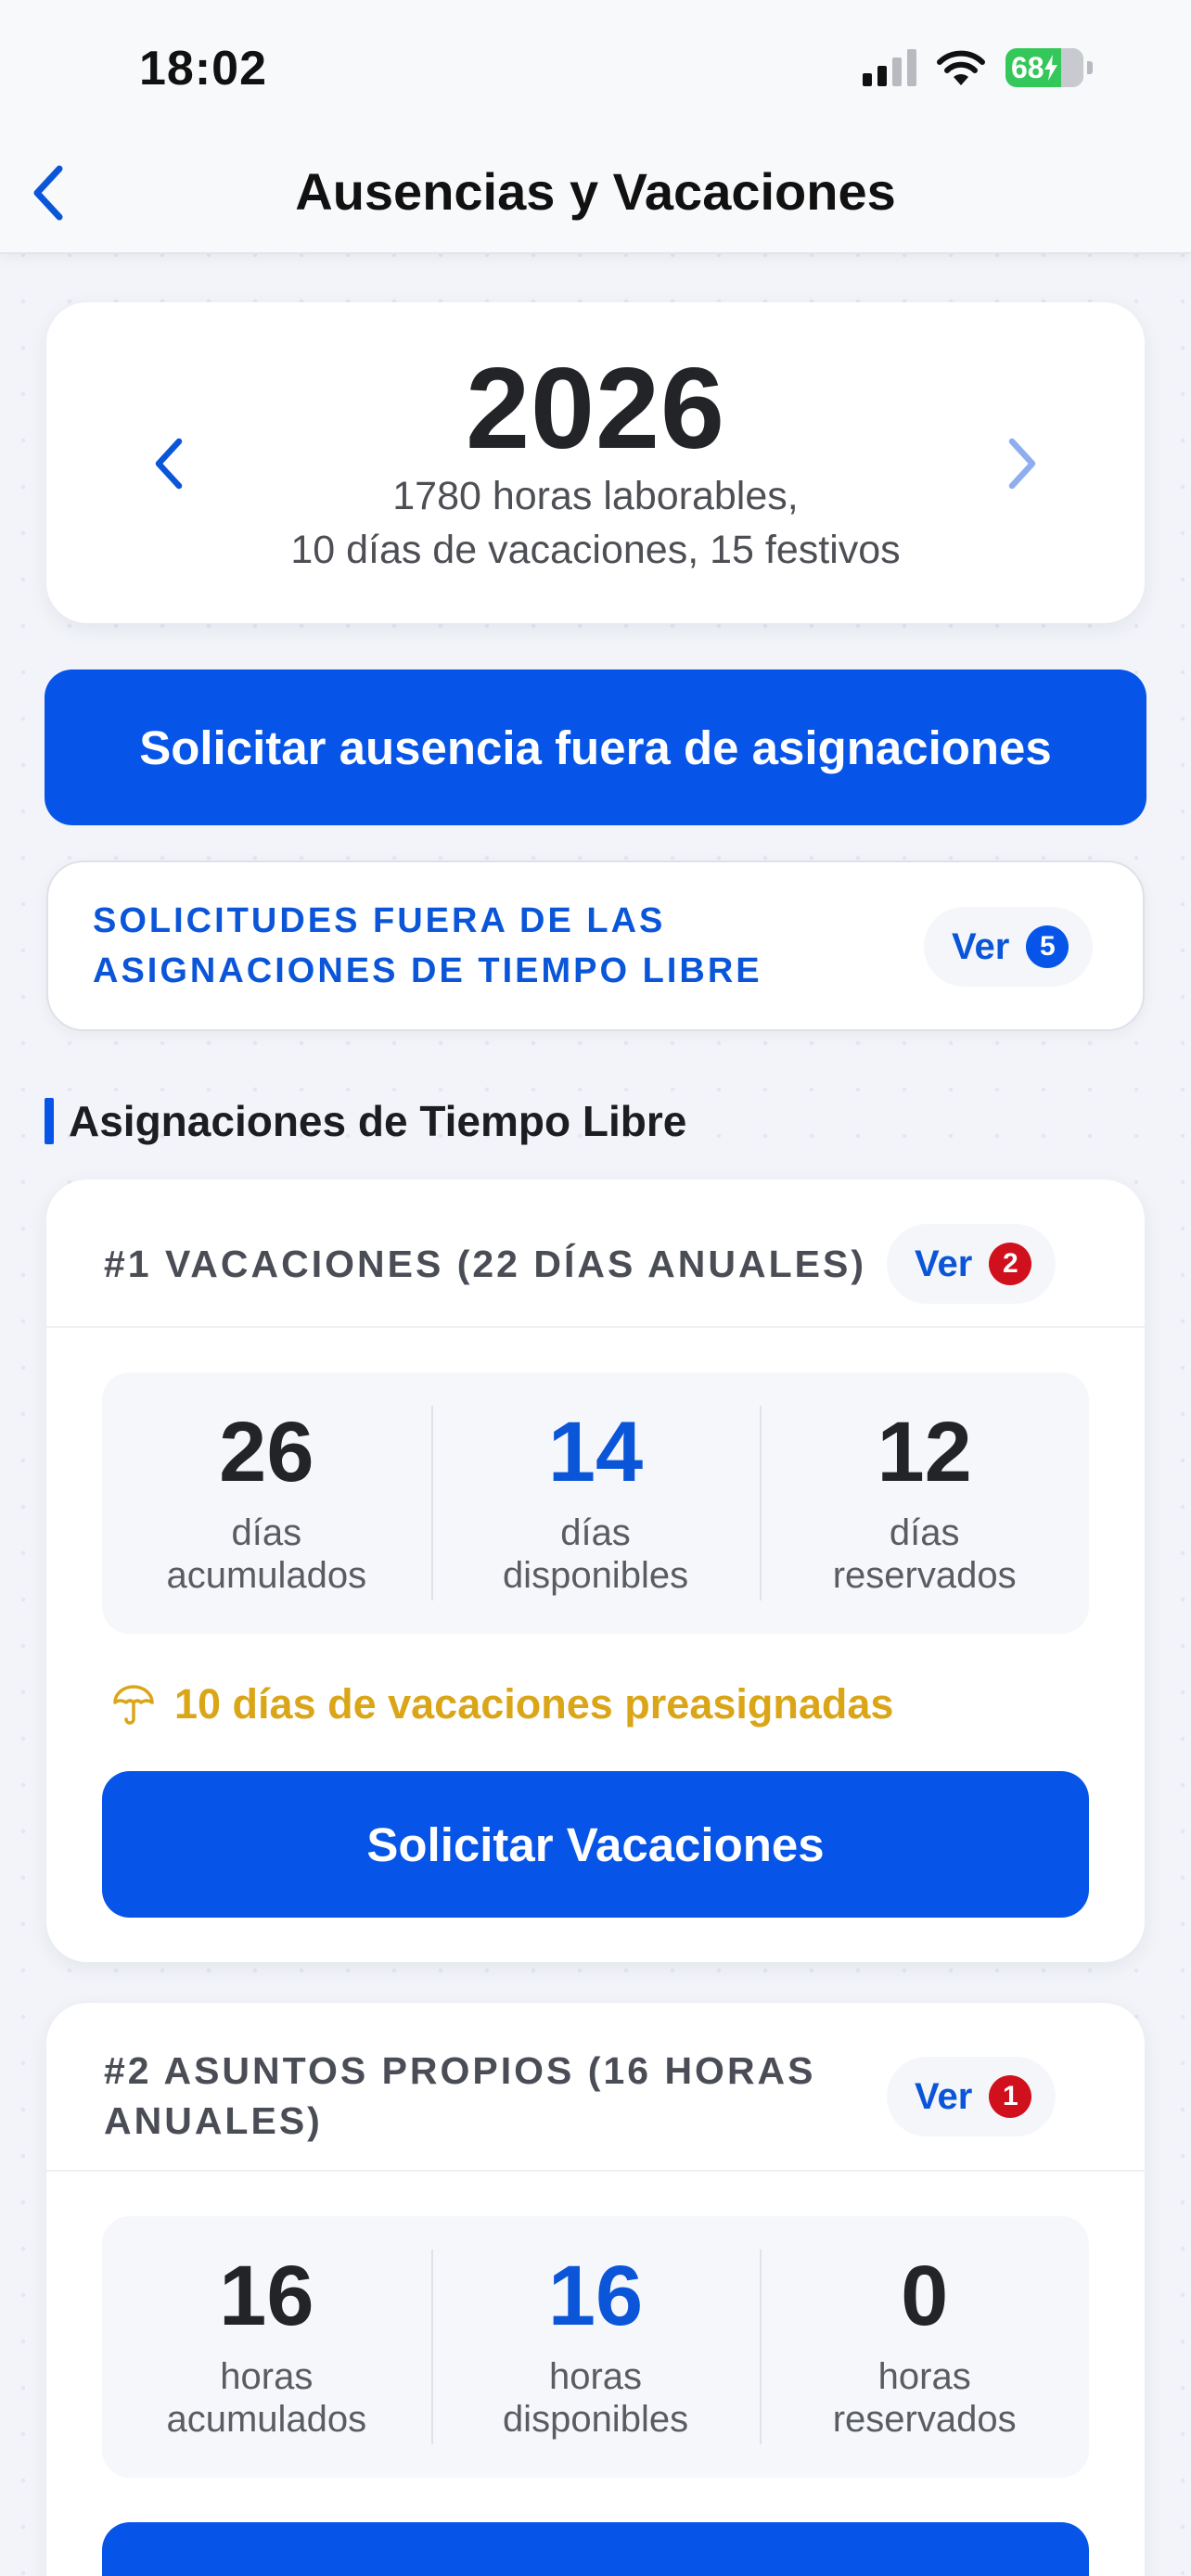 This screenshot has height=2576, width=1191. I want to click on stat-value: 26, so click(266, 1452).